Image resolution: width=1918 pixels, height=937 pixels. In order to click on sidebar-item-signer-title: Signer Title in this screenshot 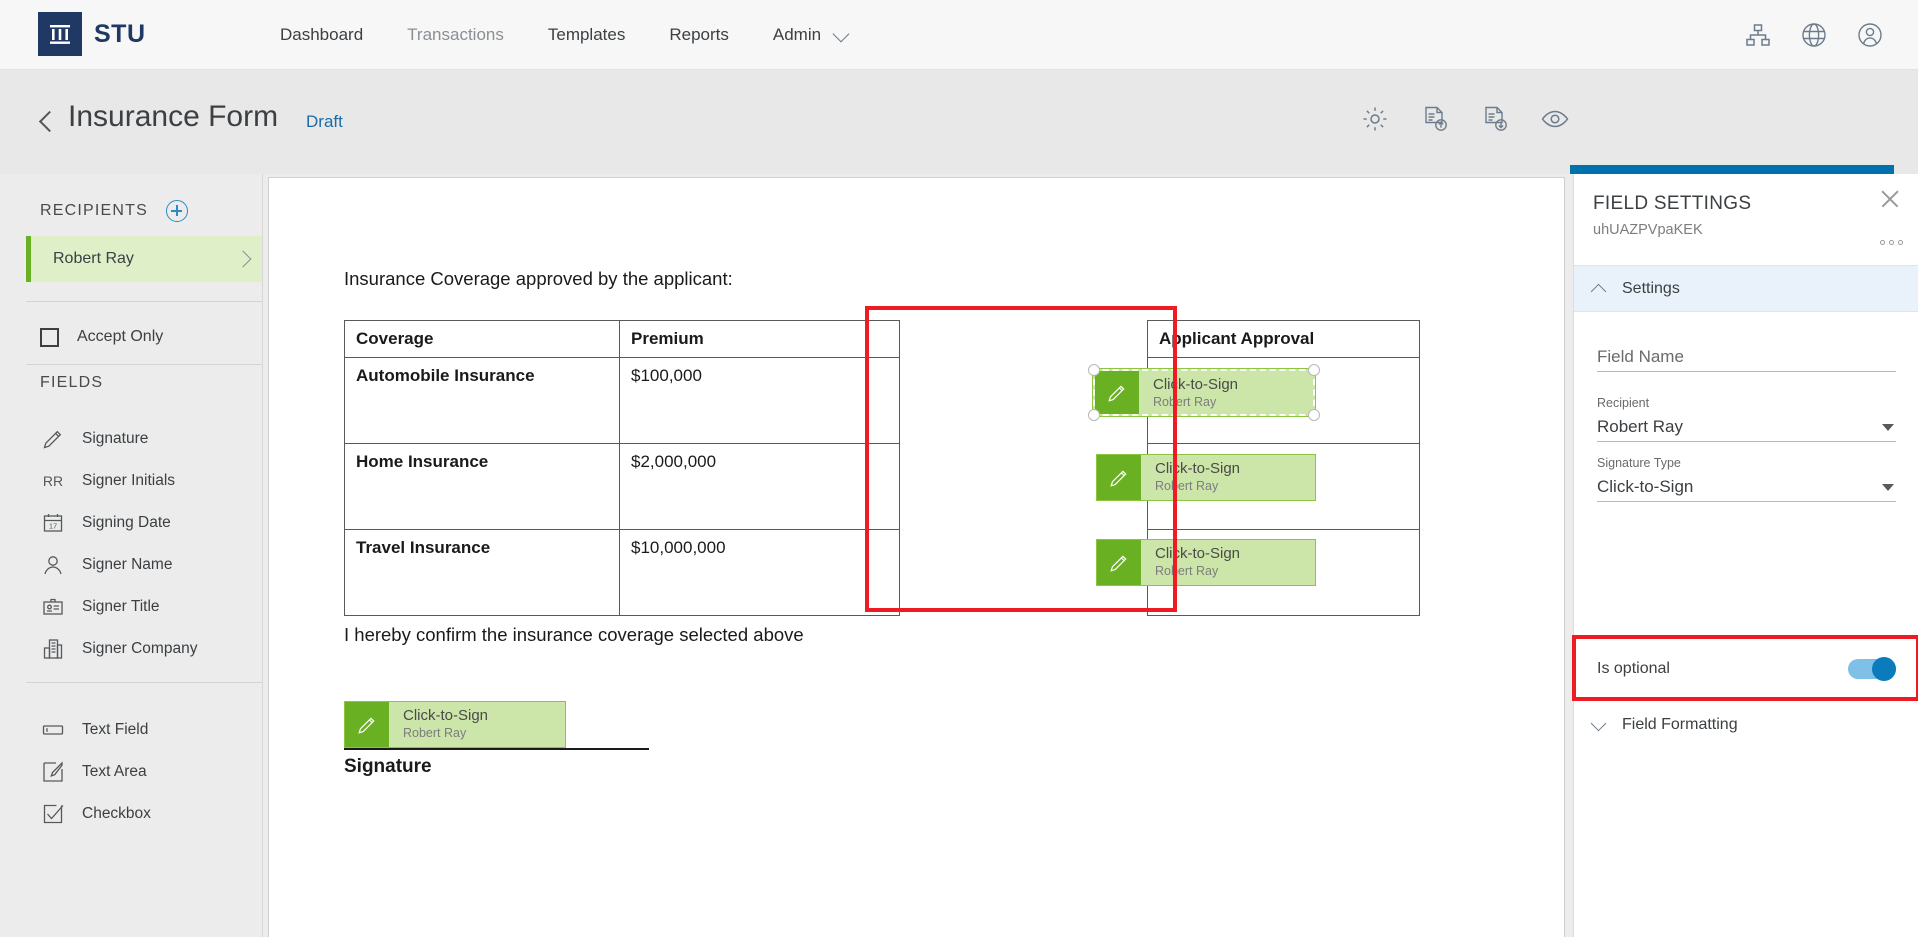, I will do `click(144, 607)`.